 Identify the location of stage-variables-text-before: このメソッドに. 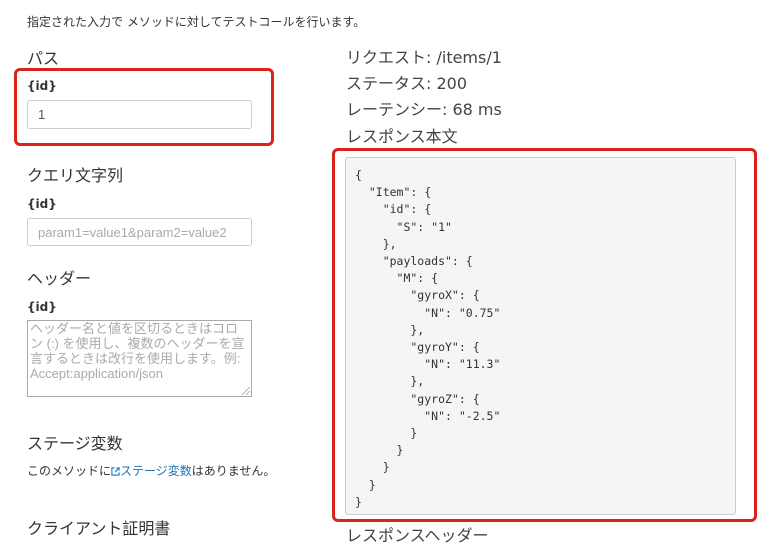
(69, 471).